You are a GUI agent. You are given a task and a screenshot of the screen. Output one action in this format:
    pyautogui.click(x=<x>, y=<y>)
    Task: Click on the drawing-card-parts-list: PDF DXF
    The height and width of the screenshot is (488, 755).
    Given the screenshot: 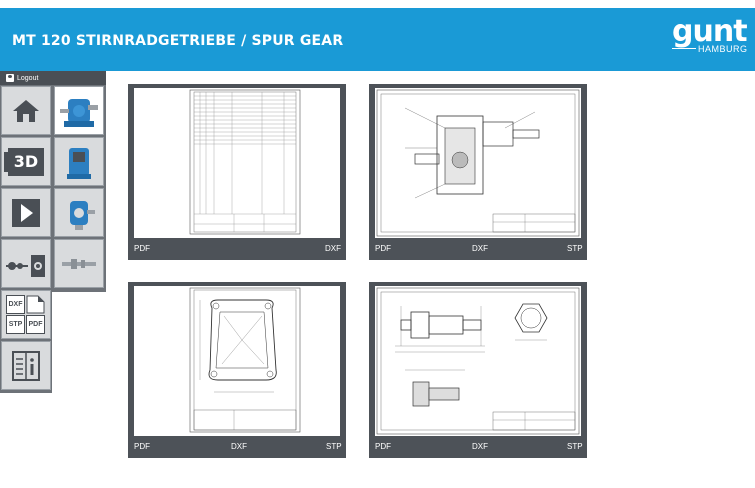 What is the action you would take?
    pyautogui.click(x=237, y=172)
    